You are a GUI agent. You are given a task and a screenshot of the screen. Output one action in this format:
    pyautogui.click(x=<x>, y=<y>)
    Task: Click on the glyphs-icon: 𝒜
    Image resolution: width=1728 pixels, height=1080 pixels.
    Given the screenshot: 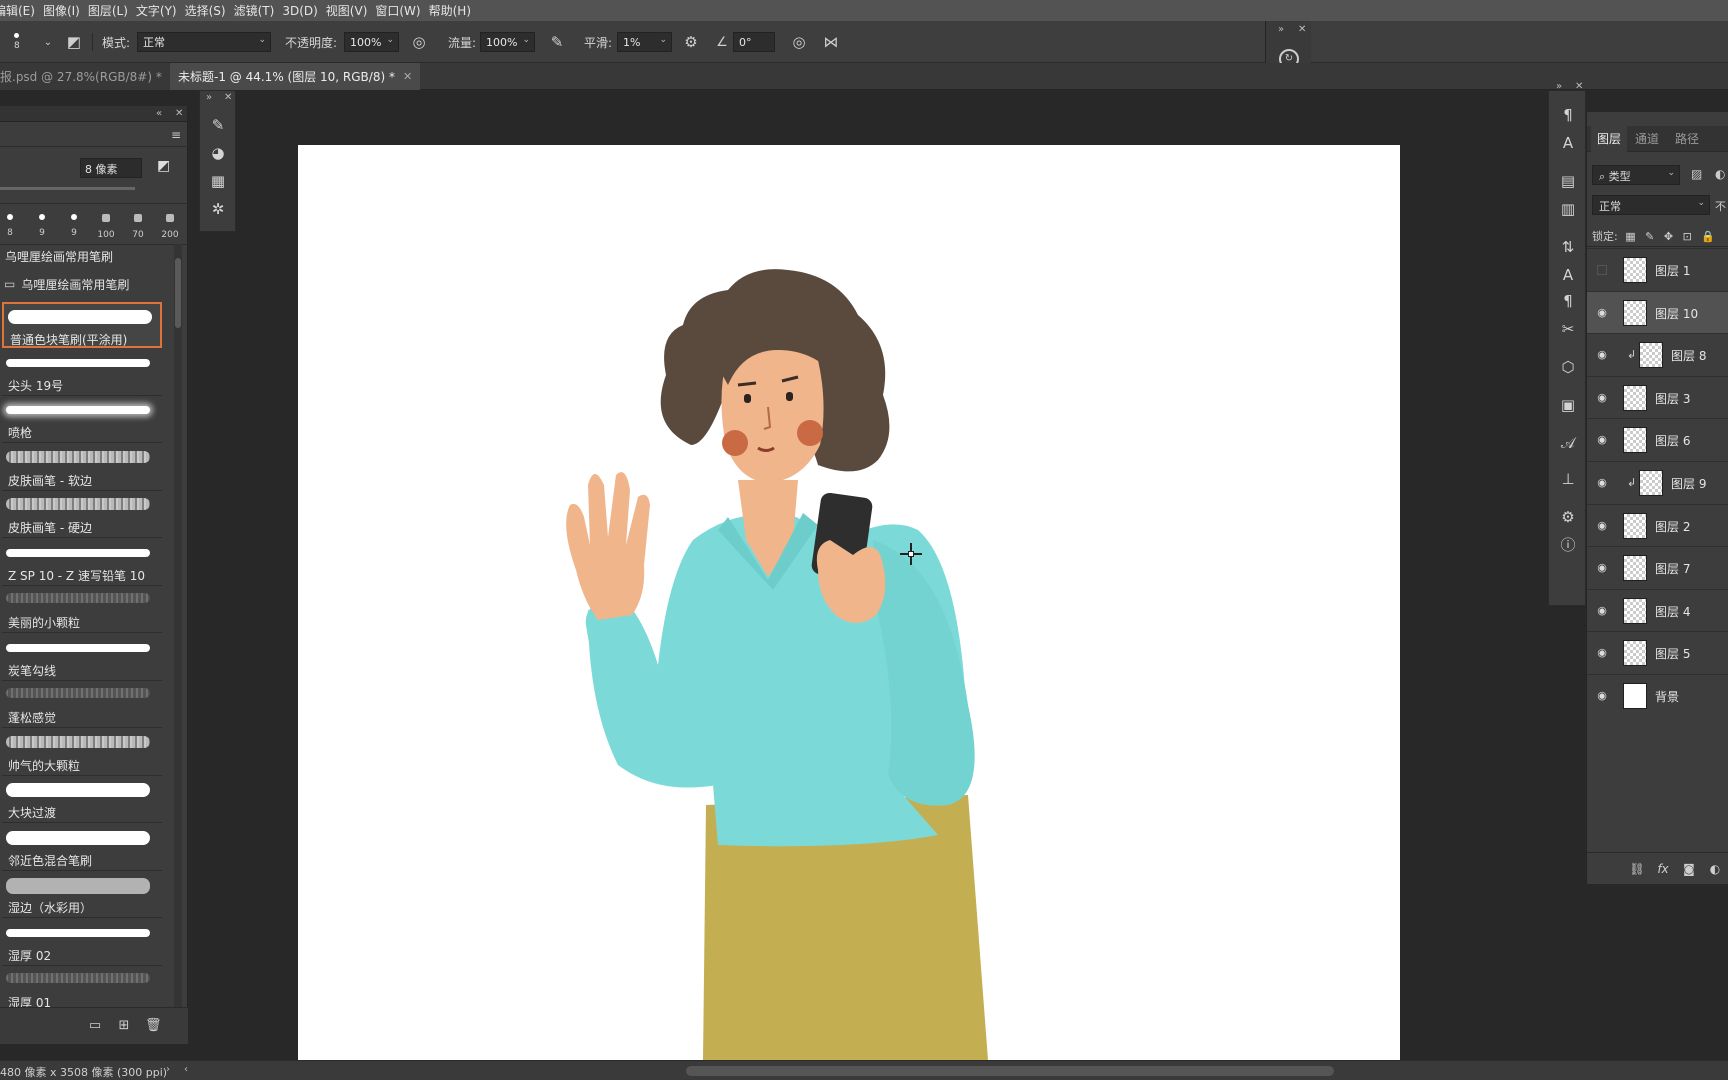 What is the action you would take?
    pyautogui.click(x=1568, y=443)
    